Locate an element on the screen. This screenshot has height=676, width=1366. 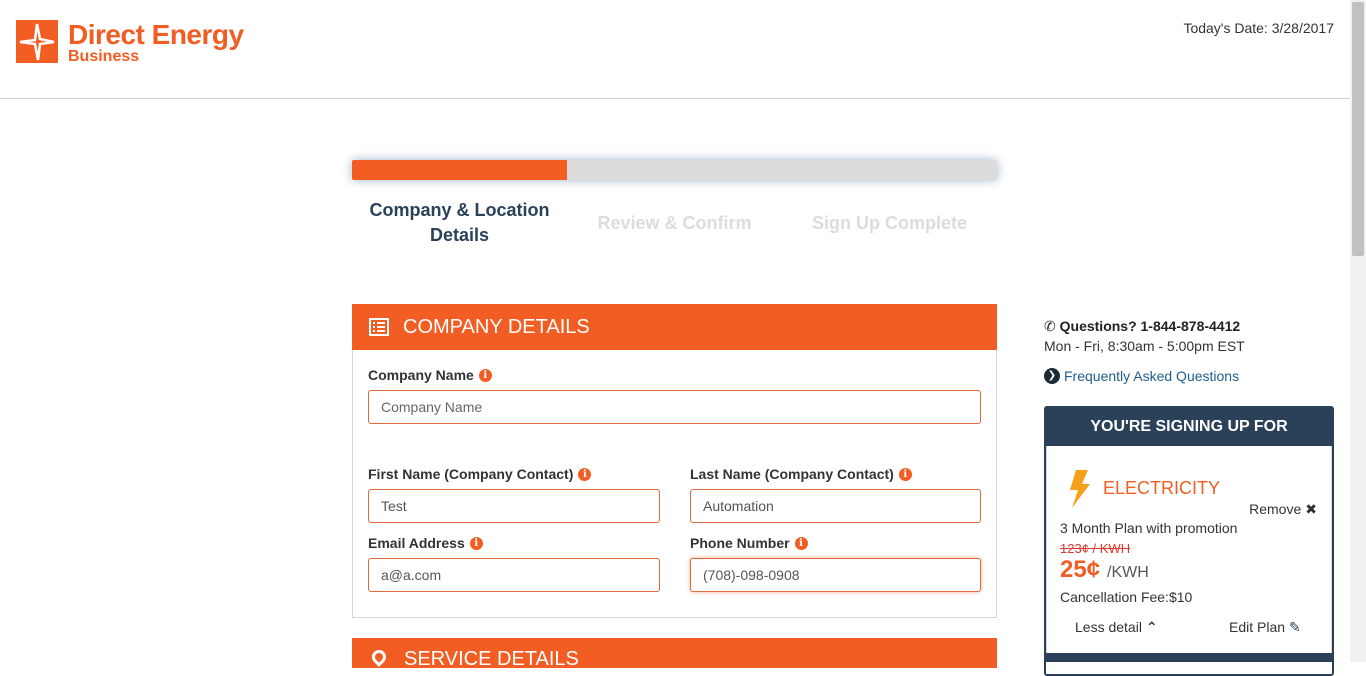
service-details-title: SERVICE DETAILS is located at coordinates (491, 659).